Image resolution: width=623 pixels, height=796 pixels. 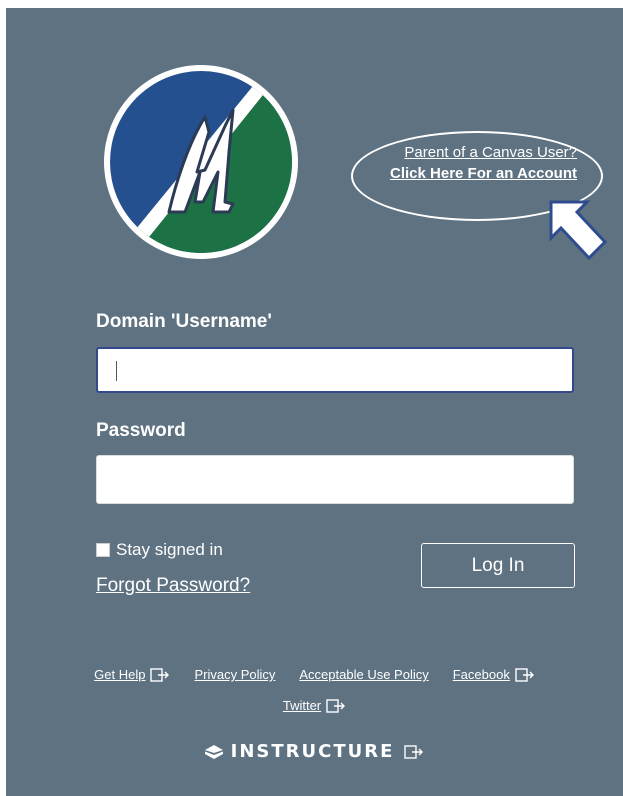 I want to click on stay-signed-in-checkbox, so click(x=103, y=550).